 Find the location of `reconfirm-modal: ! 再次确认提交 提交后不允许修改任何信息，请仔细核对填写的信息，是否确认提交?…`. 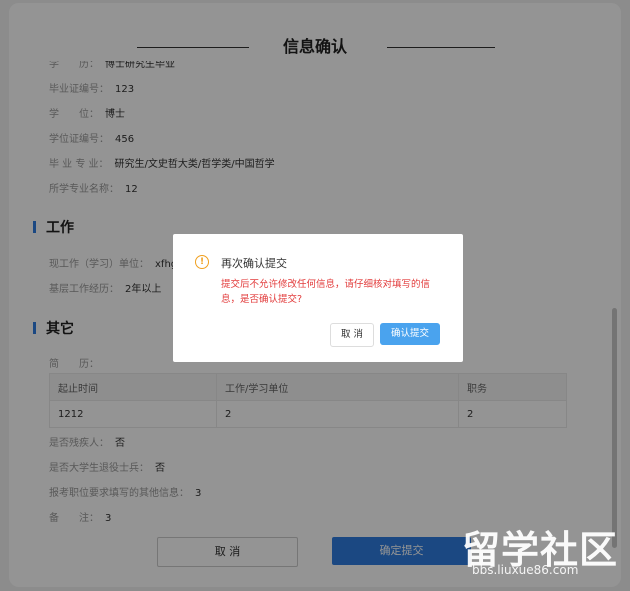

reconfirm-modal: ! 再次确认提交 提交后不允许修改任何信息，请仔细核对填写的信息，是否确认提交?… is located at coordinates (318, 298).